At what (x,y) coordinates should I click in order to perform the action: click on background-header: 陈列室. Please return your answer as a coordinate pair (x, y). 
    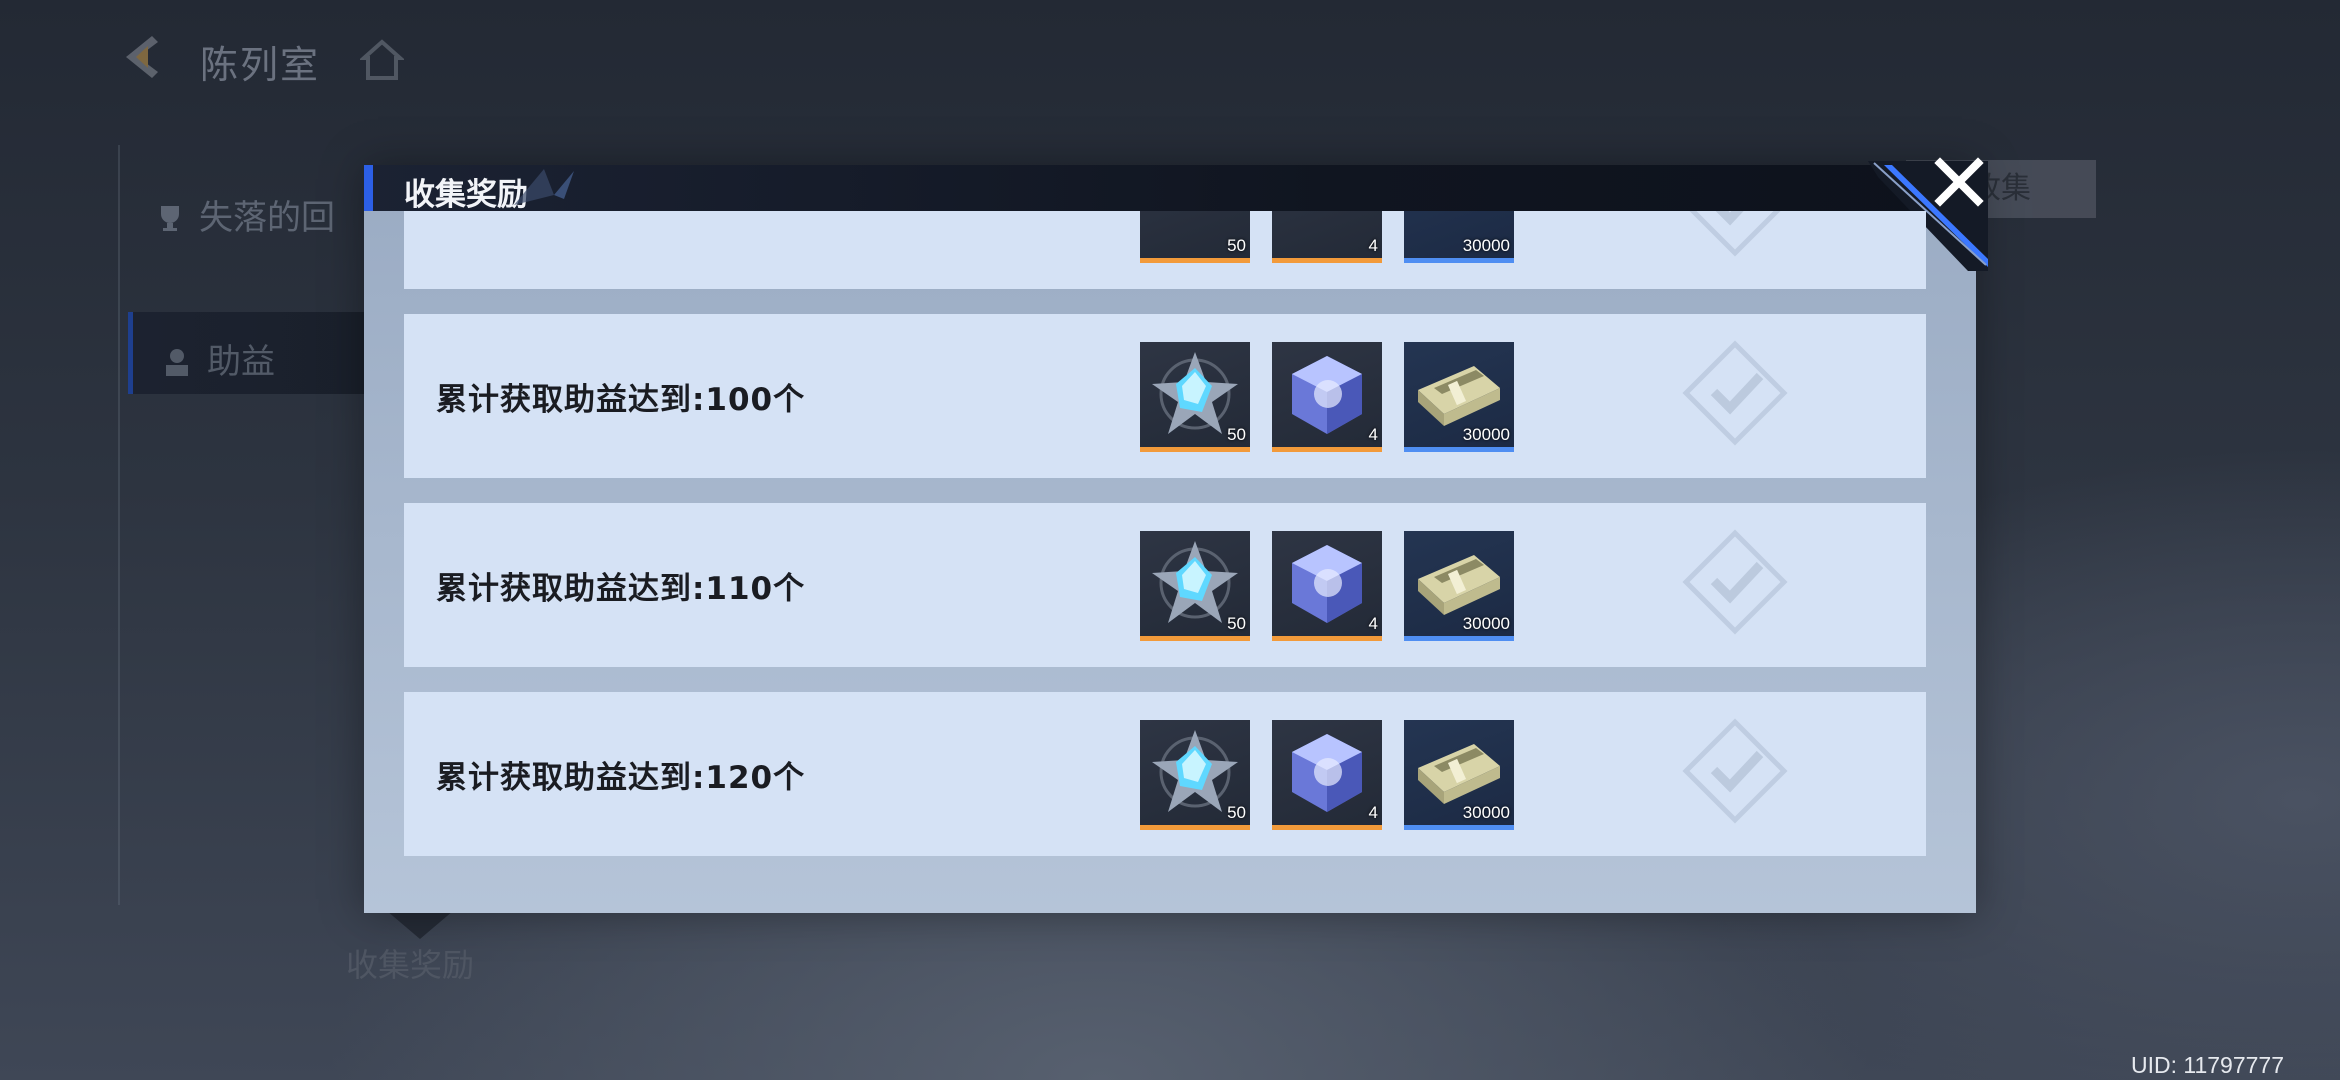
    Looking at the image, I should click on (1170, 65).